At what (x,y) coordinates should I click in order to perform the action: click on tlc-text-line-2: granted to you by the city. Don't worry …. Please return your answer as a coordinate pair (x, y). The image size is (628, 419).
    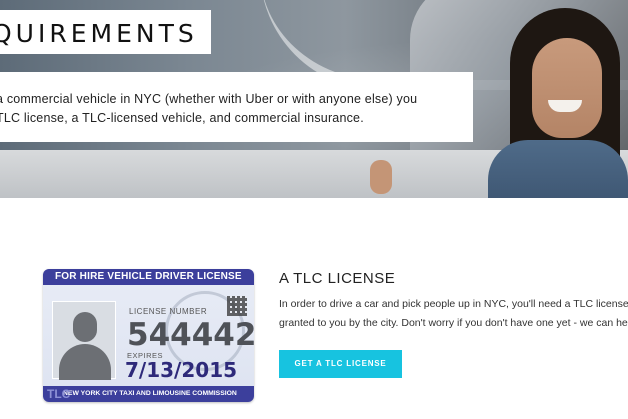
    Looking at the image, I should click on (453, 323).